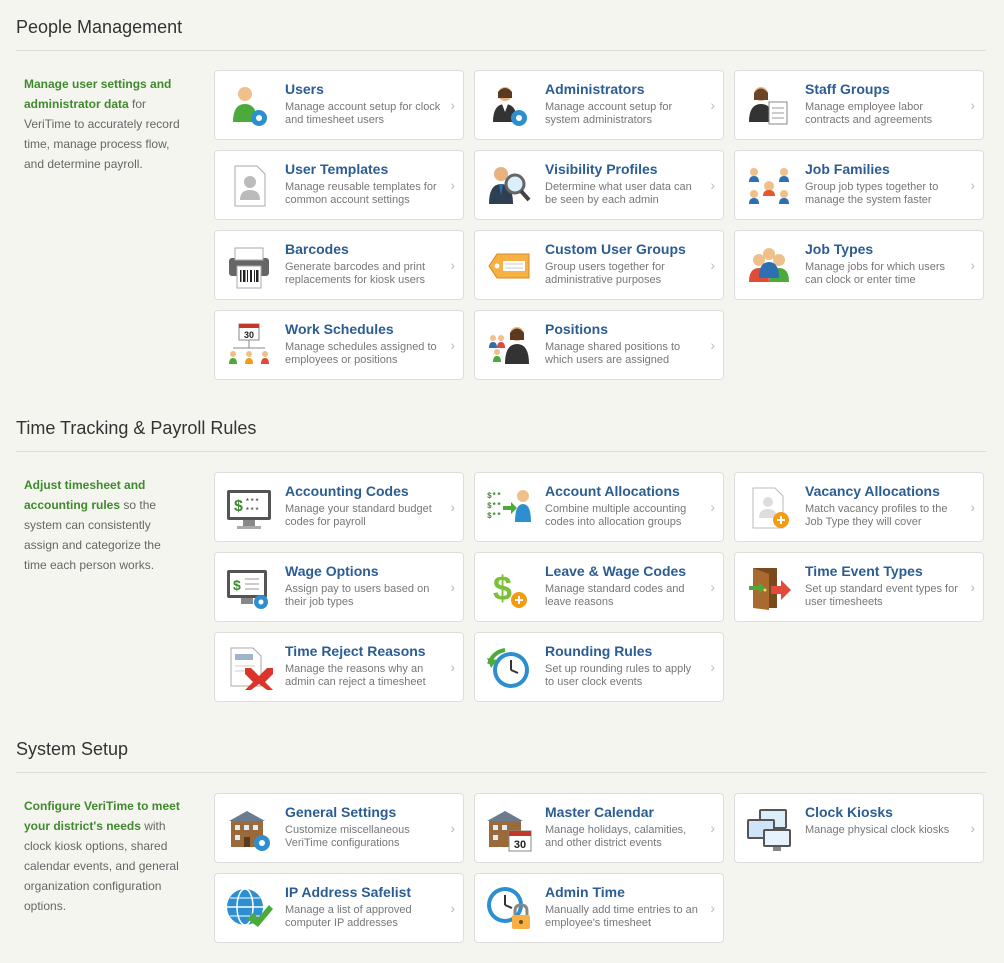  What do you see at coordinates (508, 668) in the screenshot?
I see `rounding-clock-icon` at bounding box center [508, 668].